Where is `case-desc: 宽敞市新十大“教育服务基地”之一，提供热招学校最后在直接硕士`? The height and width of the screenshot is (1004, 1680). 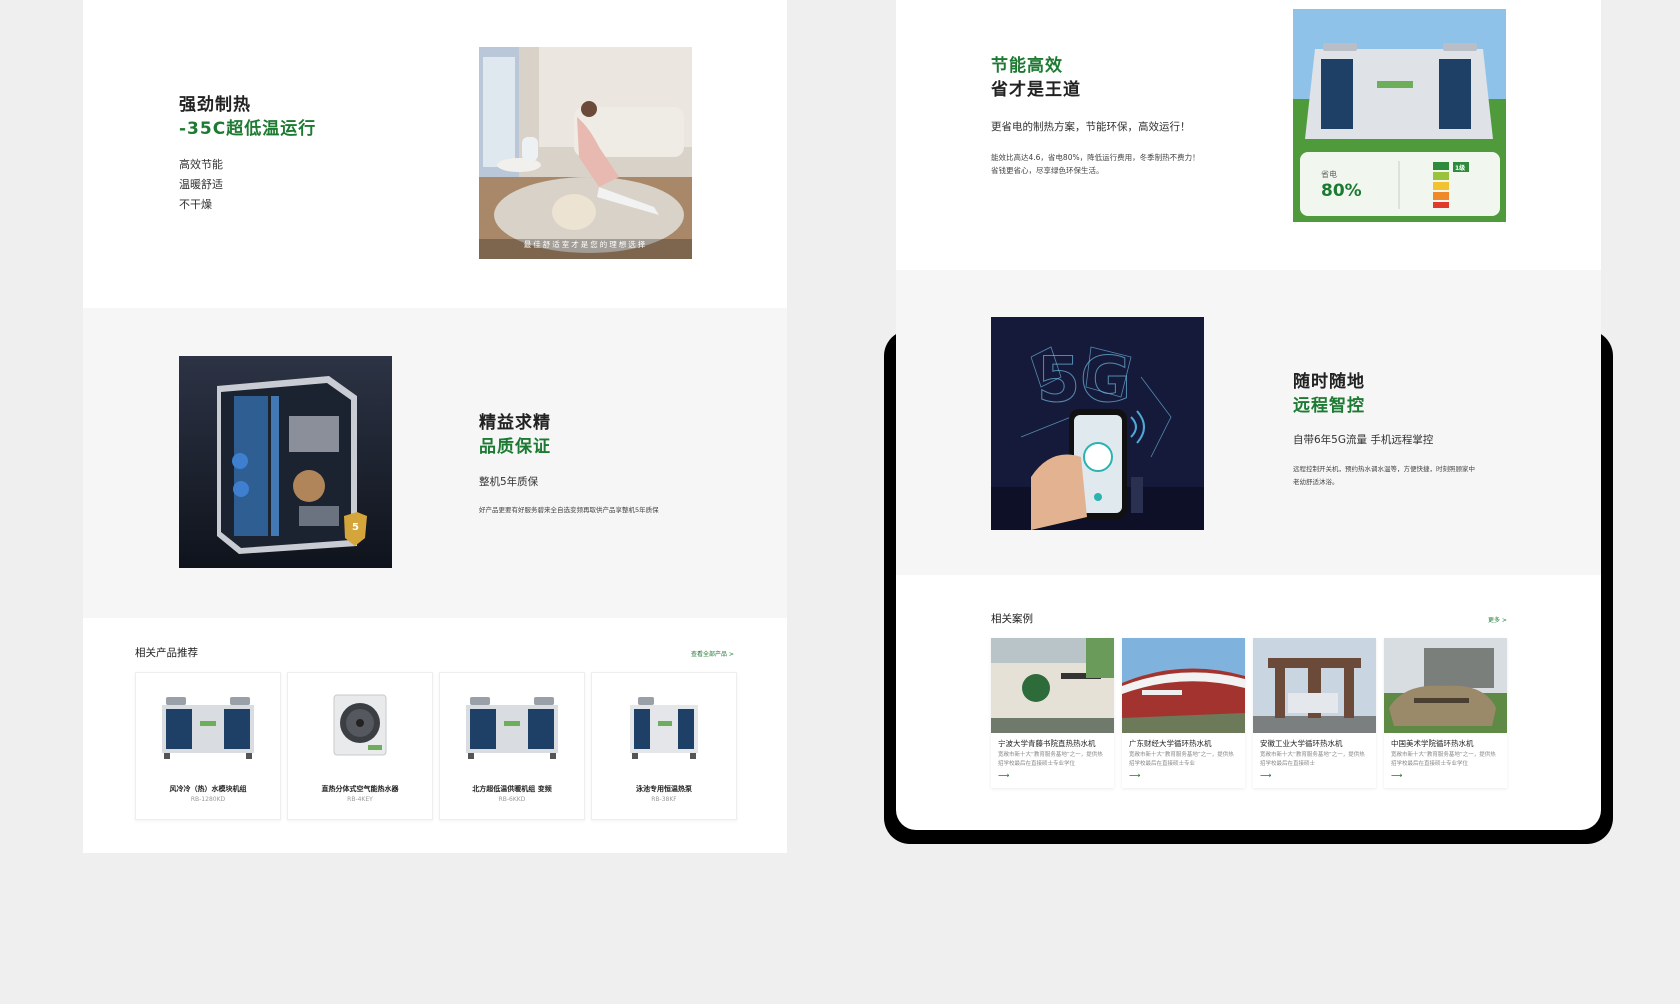
case-desc: 宽敞市新十大“教育服务基地”之一，提供热招学校最后在直接硕士 is located at coordinates (1312, 759).